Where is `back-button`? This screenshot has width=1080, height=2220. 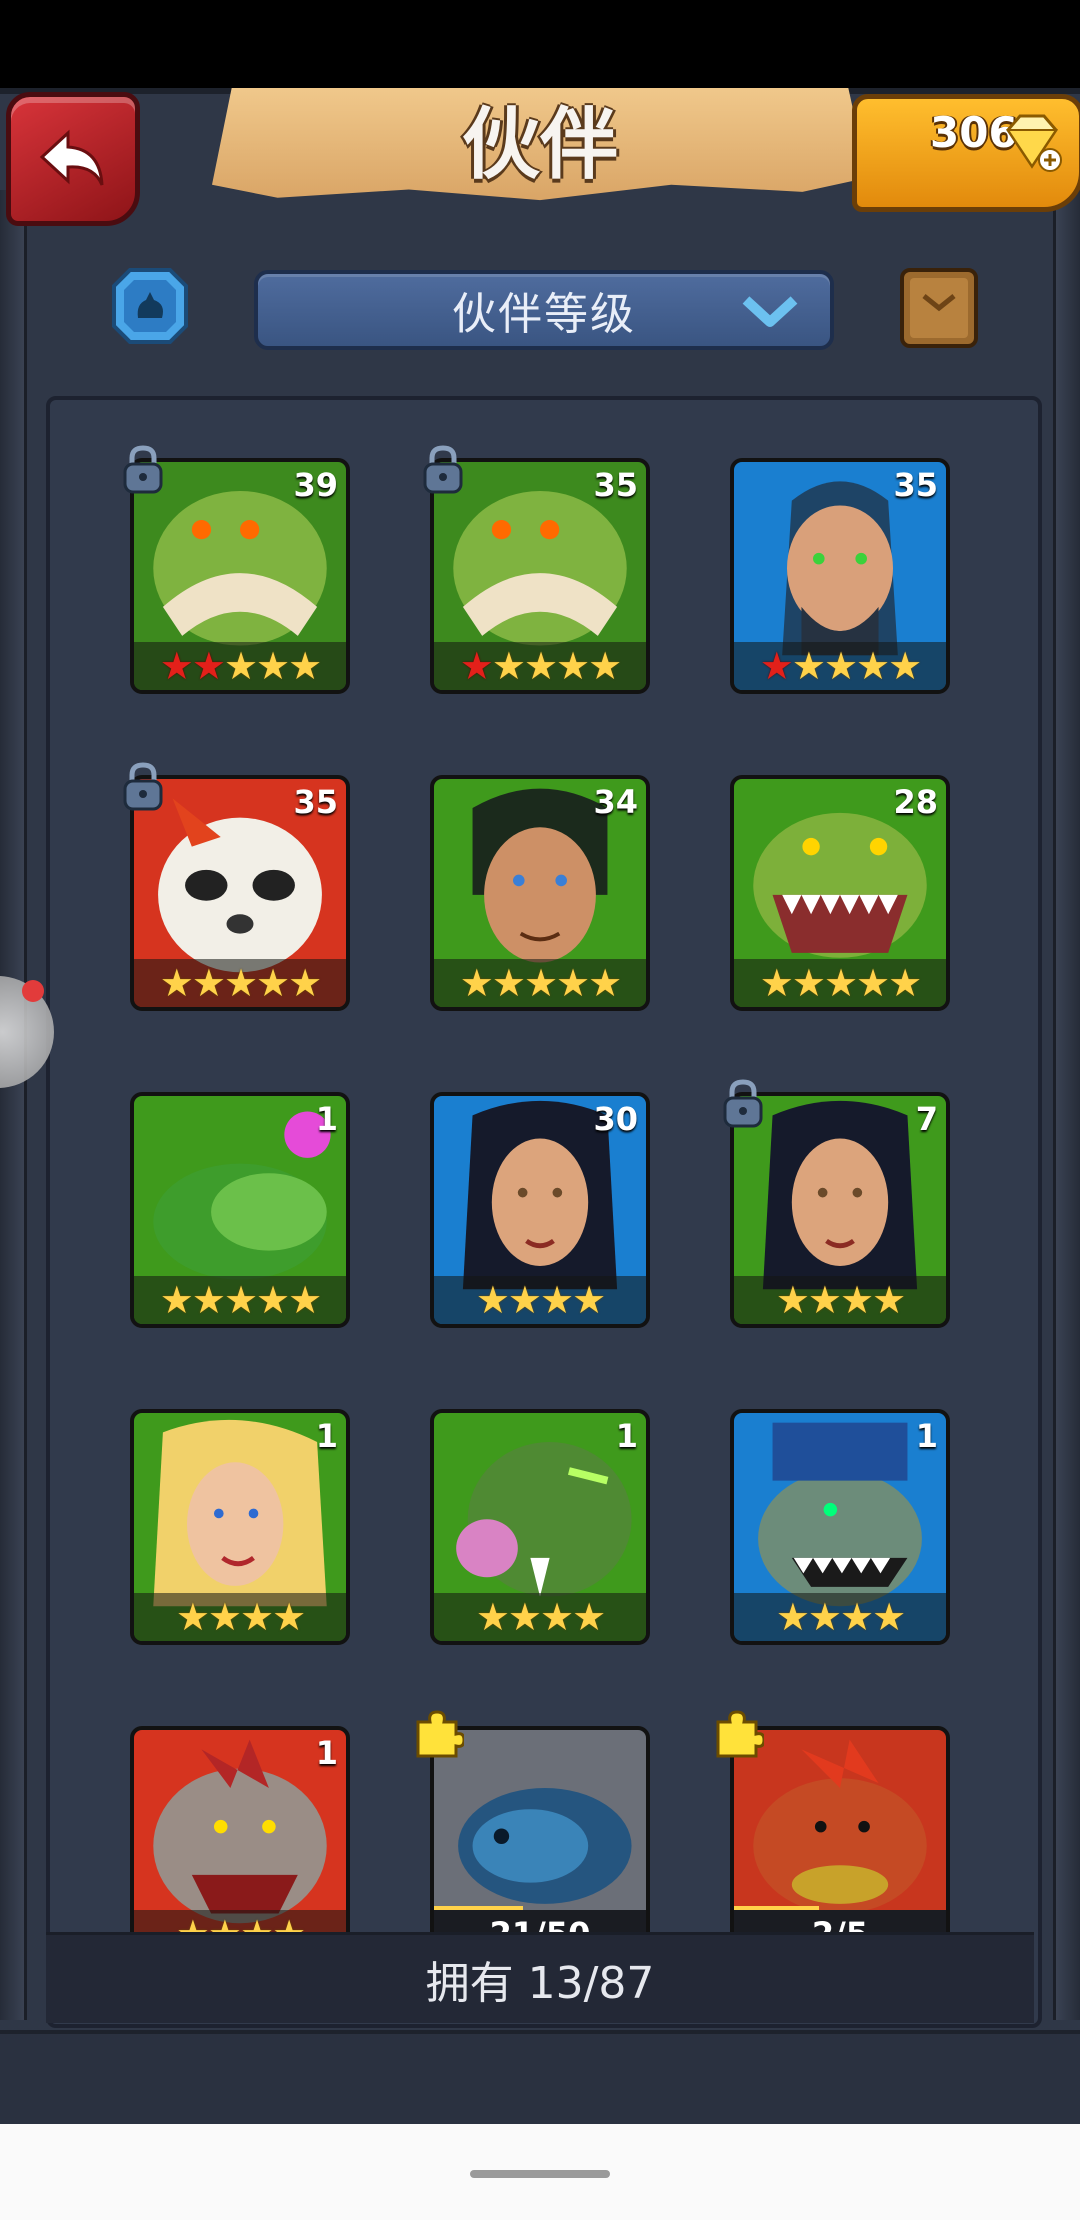
back-button is located at coordinates (73, 159).